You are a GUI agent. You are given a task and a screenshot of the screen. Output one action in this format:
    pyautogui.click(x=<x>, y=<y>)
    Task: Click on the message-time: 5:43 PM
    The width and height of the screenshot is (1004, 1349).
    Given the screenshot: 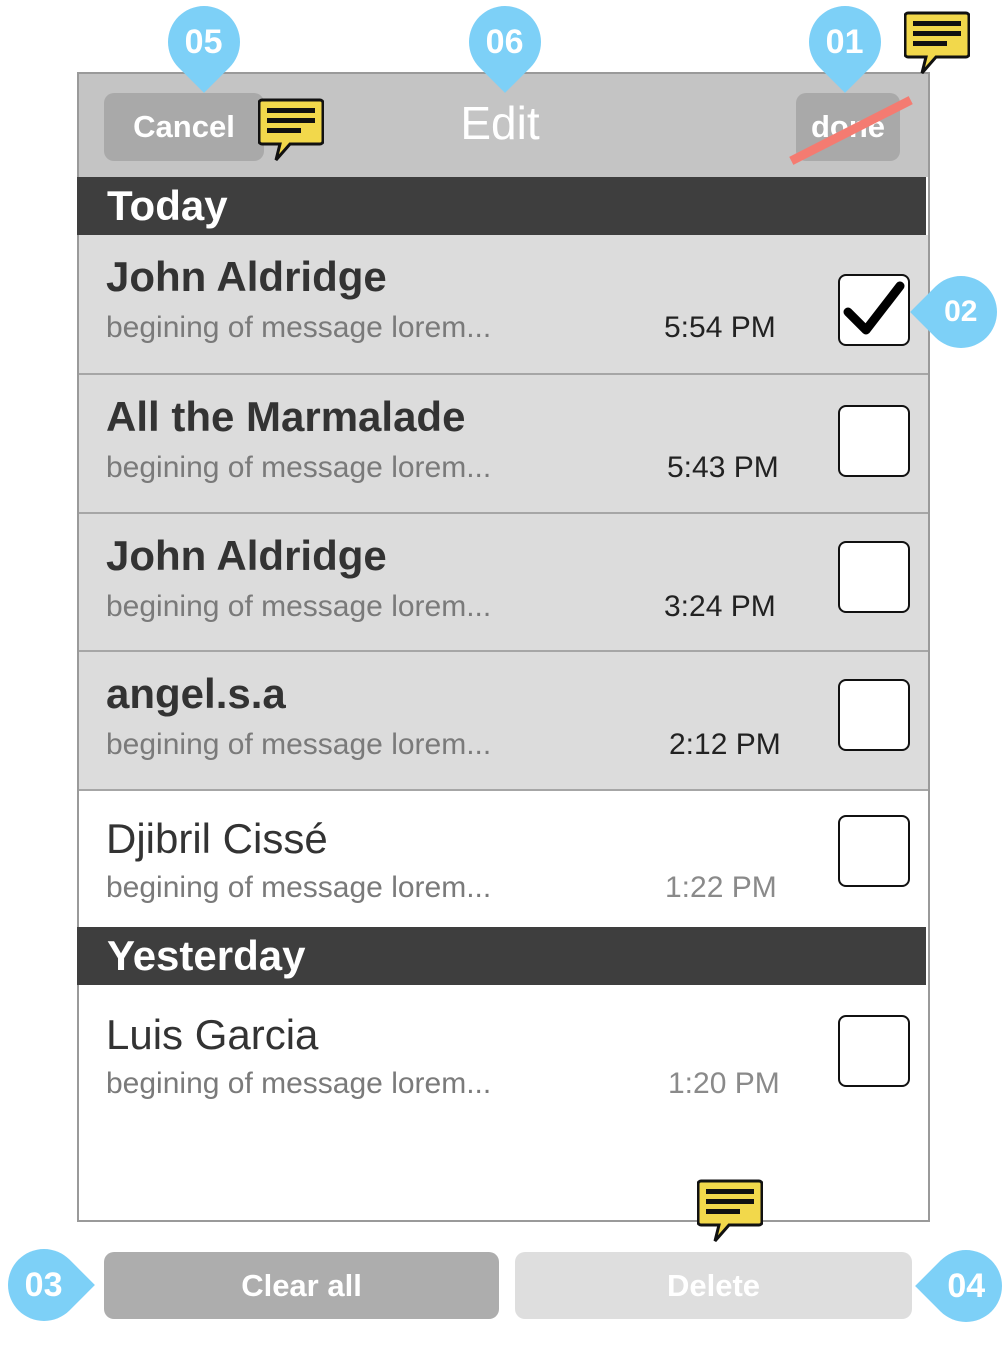 What is the action you would take?
    pyautogui.click(x=723, y=467)
    